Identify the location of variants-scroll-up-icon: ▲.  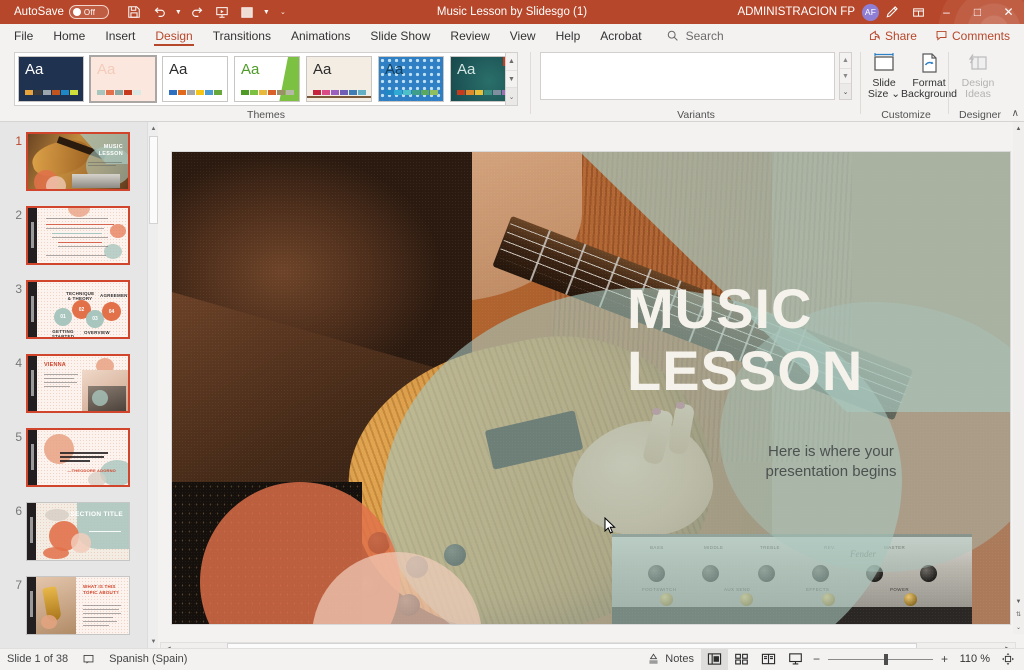
(845, 61).